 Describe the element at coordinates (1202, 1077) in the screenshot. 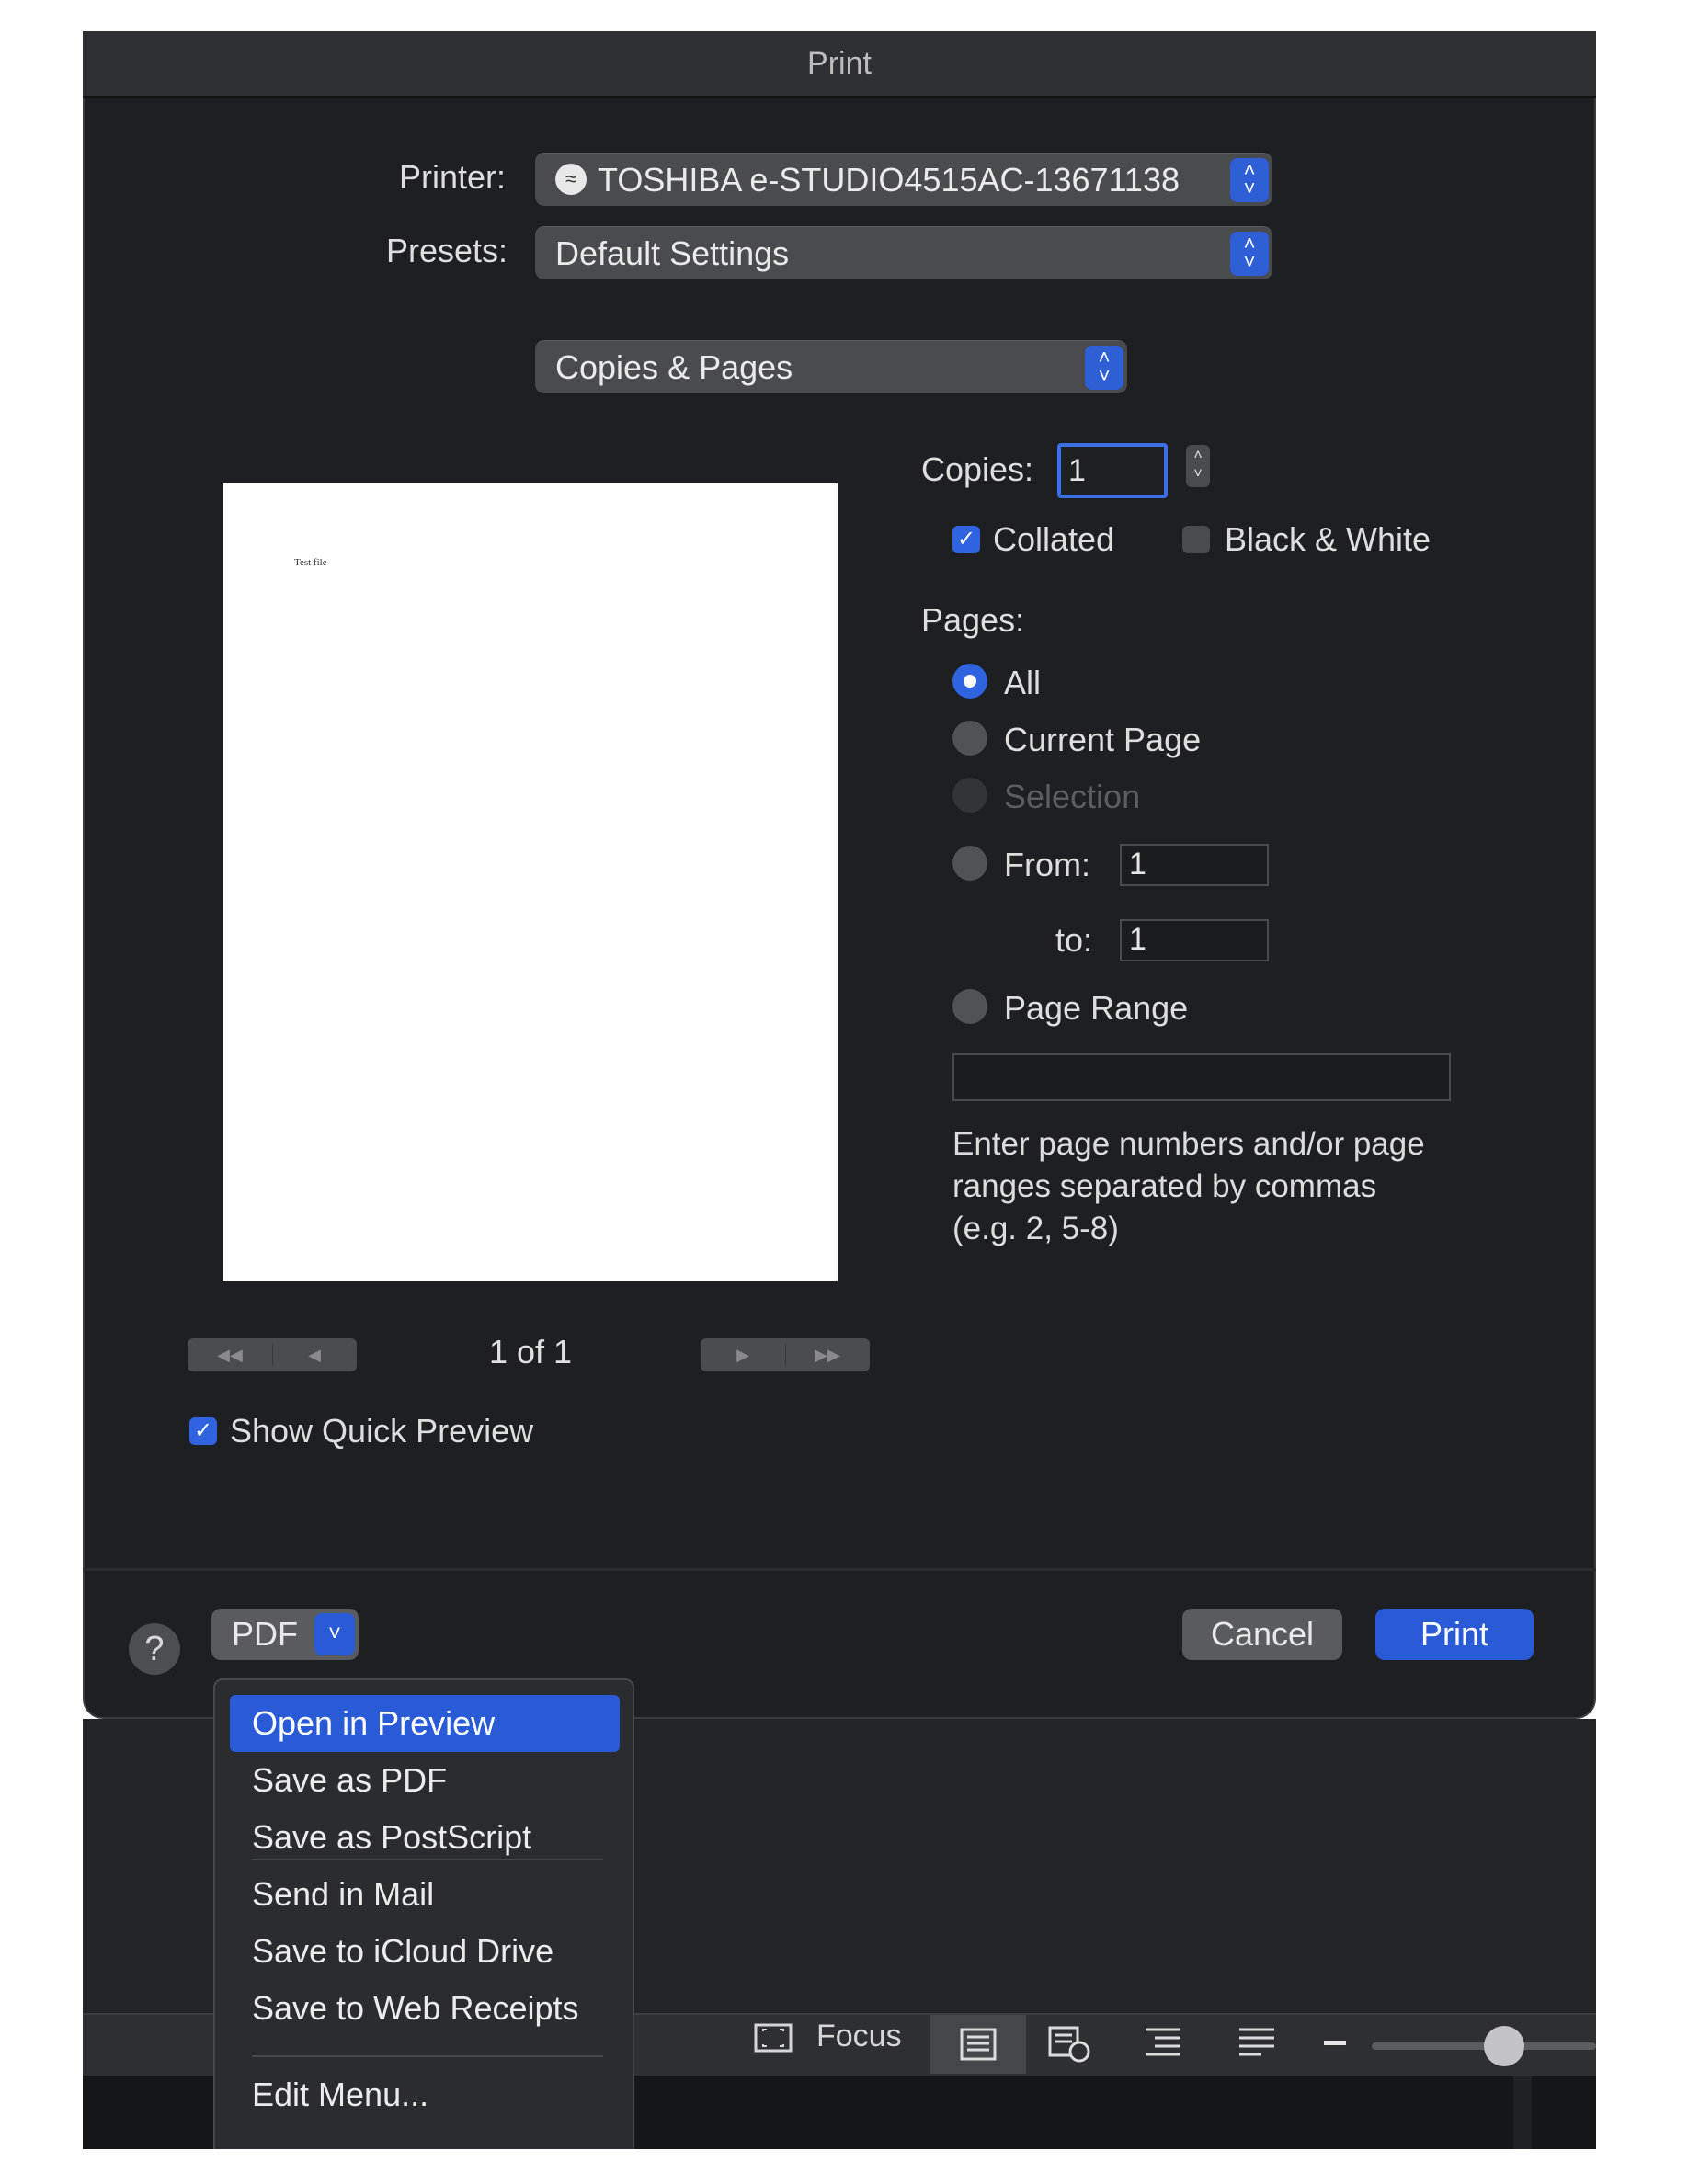

I see `page-range-input` at that location.